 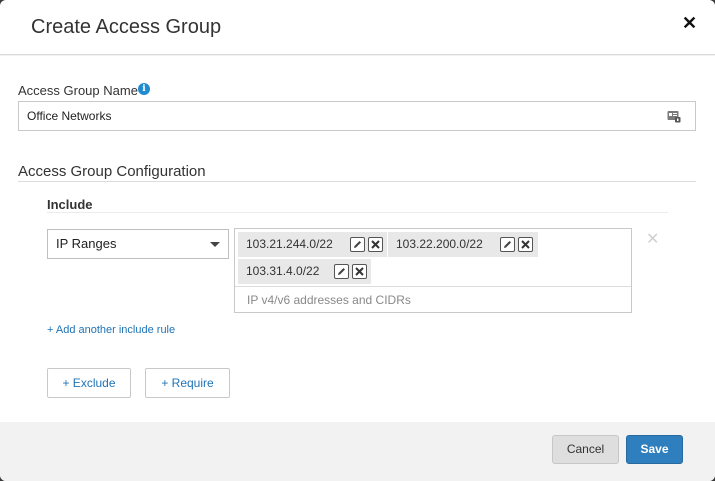 What do you see at coordinates (357, 27) in the screenshot?
I see `dialog-header: Create Access Group ✕` at bounding box center [357, 27].